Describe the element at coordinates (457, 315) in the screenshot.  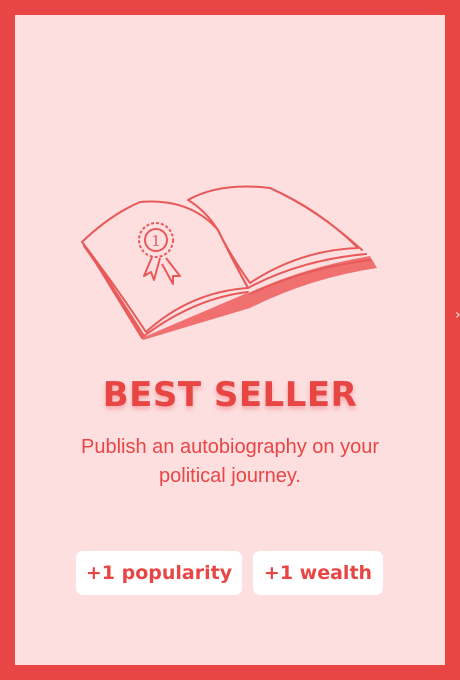
I see `chevron-right-icon: ›` at that location.